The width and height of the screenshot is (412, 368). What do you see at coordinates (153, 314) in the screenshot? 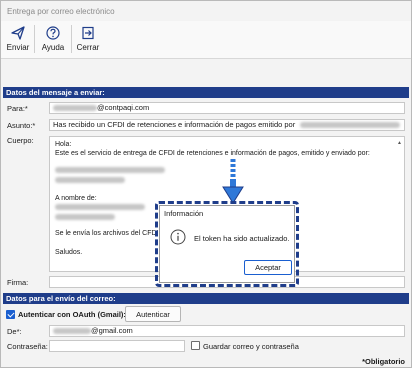
I see `authenticate-button: Autenticar` at bounding box center [153, 314].